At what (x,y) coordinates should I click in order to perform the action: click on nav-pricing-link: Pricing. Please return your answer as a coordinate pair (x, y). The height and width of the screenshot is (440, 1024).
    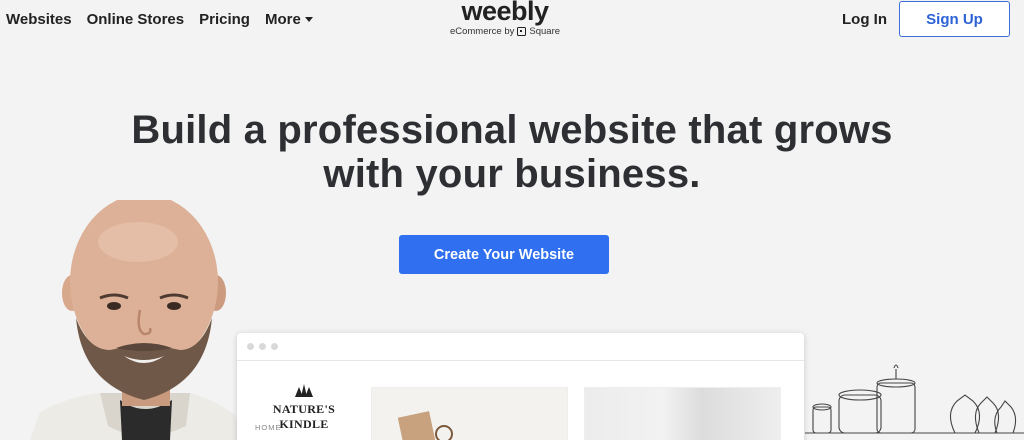
    Looking at the image, I should click on (224, 19).